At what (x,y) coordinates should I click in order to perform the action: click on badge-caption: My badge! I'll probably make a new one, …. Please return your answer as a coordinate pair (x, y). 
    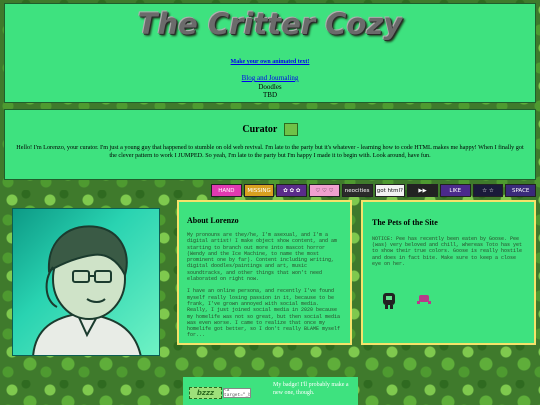
    Looking at the image, I should click on (311, 389).